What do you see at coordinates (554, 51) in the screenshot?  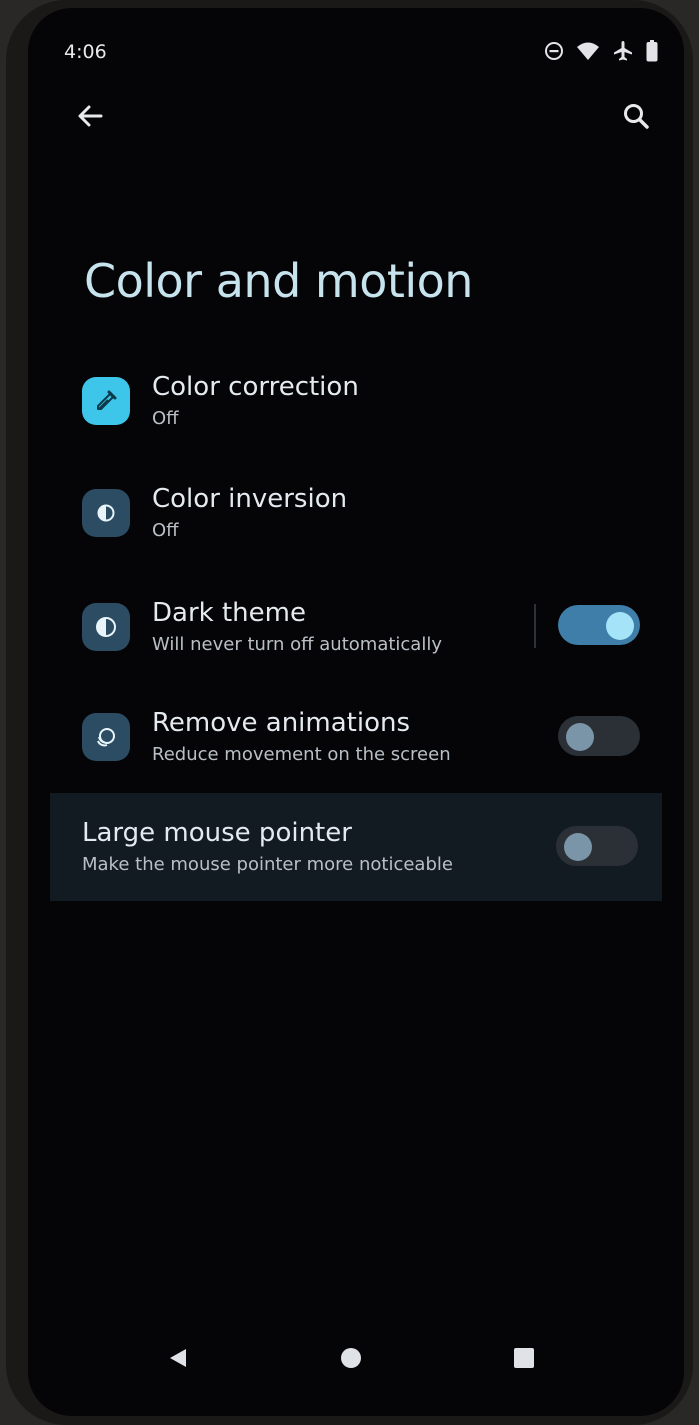 I see `do-not-disturb-icon` at bounding box center [554, 51].